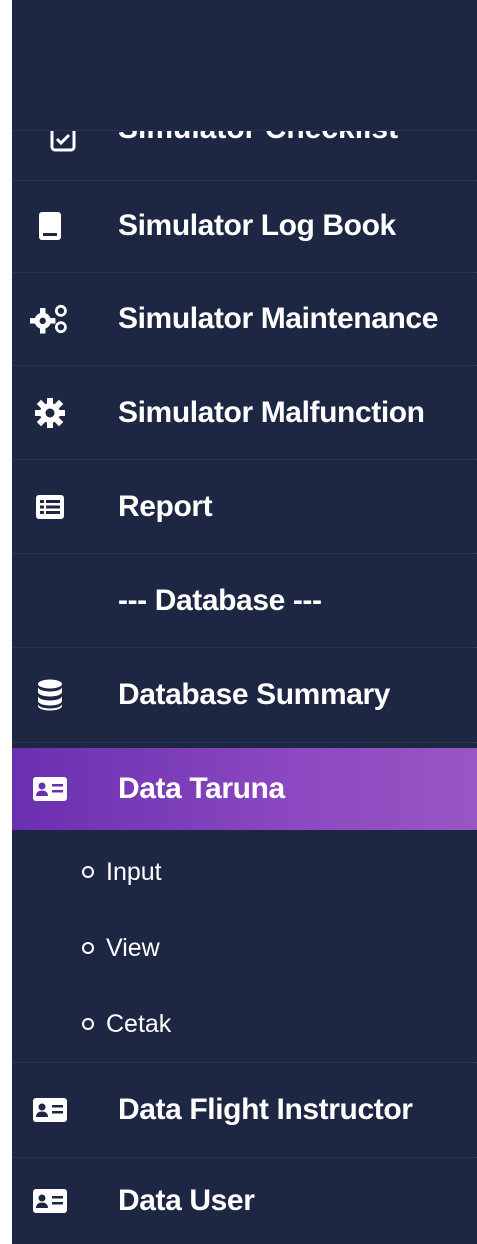  Describe the element at coordinates (186, 1200) in the screenshot. I see `sidebar-item-label: Data User` at that location.